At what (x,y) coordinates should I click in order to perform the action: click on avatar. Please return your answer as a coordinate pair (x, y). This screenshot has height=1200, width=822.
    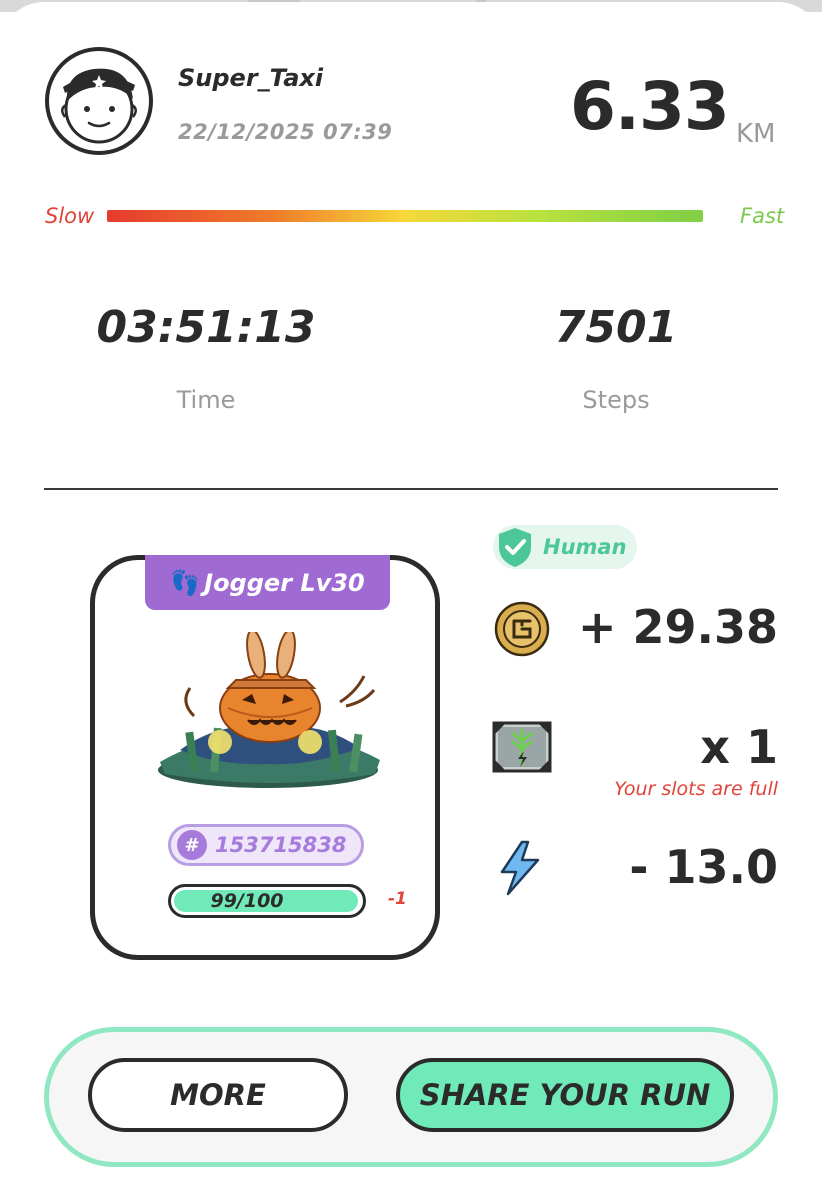
    Looking at the image, I should click on (99, 101).